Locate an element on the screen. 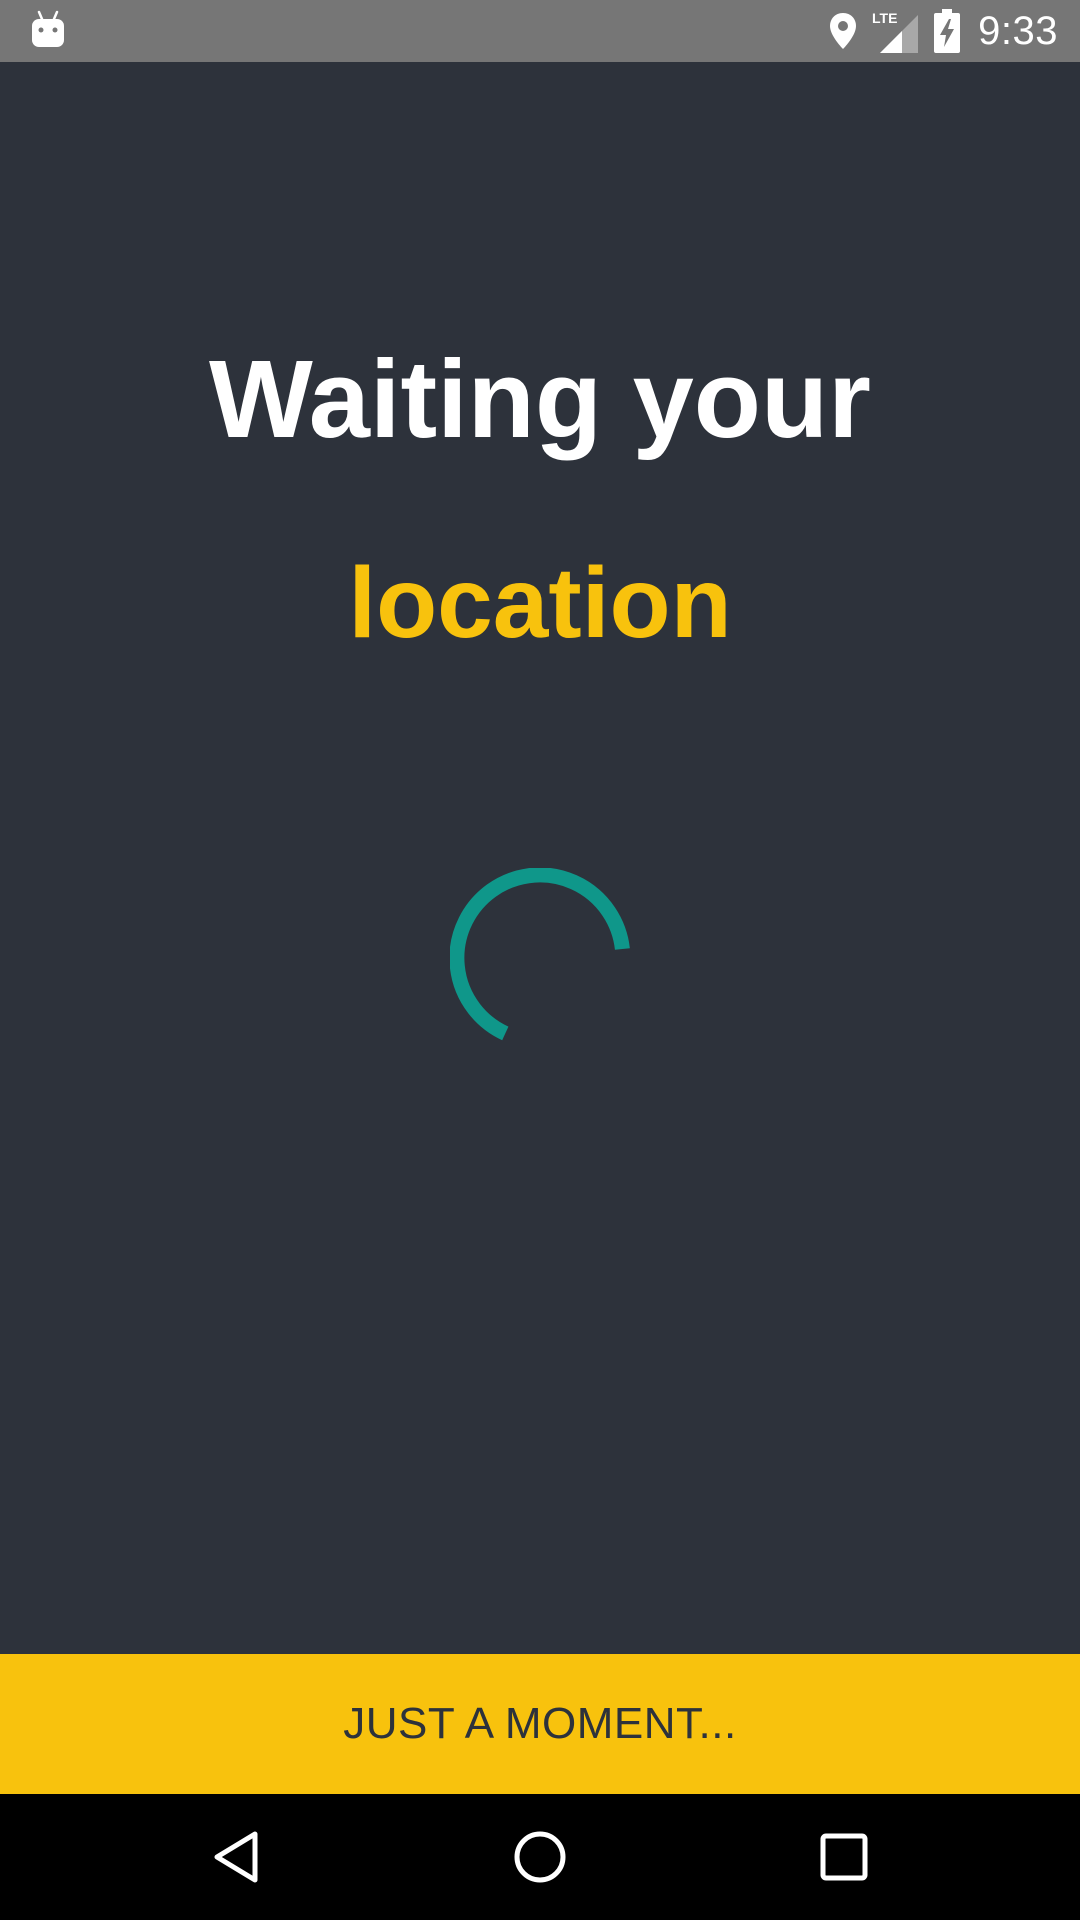 This screenshot has height=1920, width=1080. home-button is located at coordinates (540, 1857).